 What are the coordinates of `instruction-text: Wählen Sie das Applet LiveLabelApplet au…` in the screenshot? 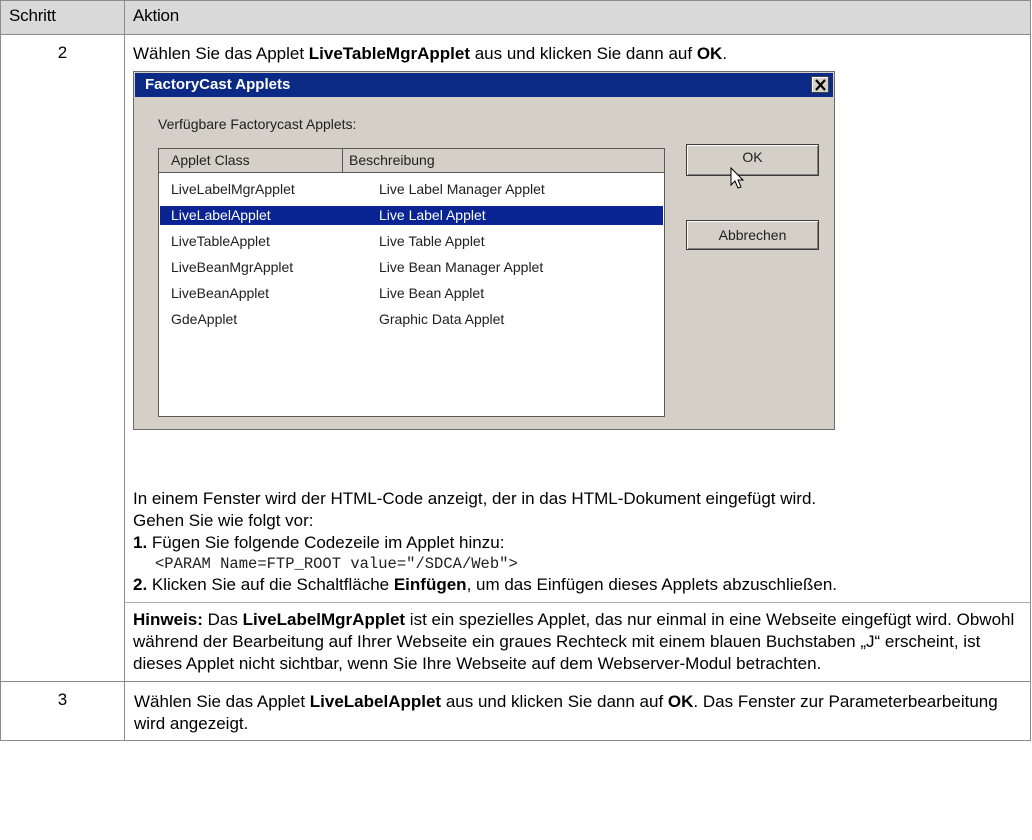 It's located at (577, 711).